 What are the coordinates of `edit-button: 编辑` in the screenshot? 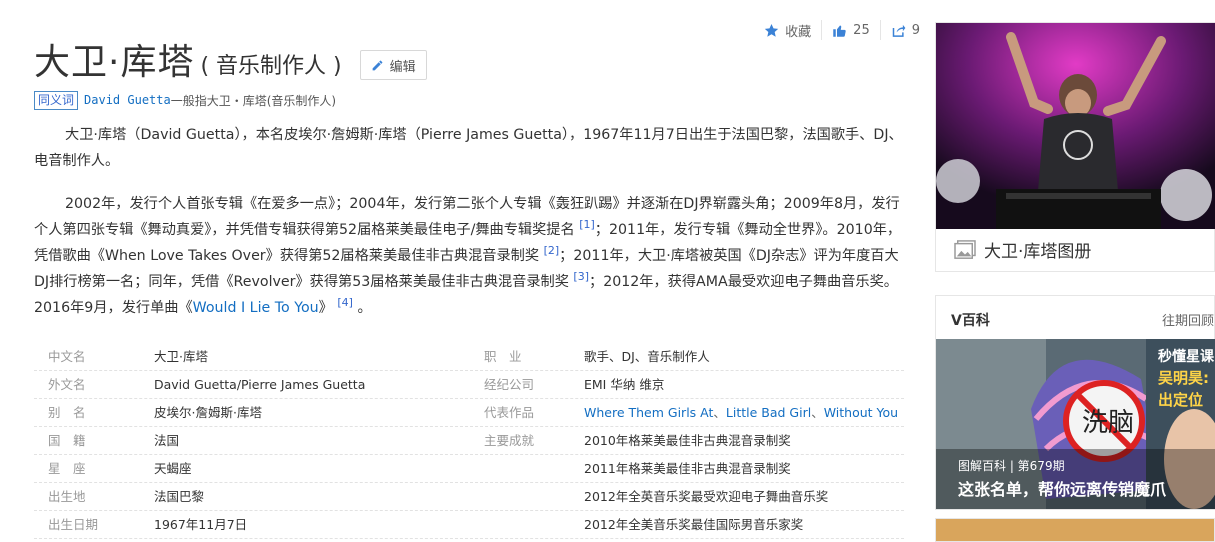 It's located at (393, 65).